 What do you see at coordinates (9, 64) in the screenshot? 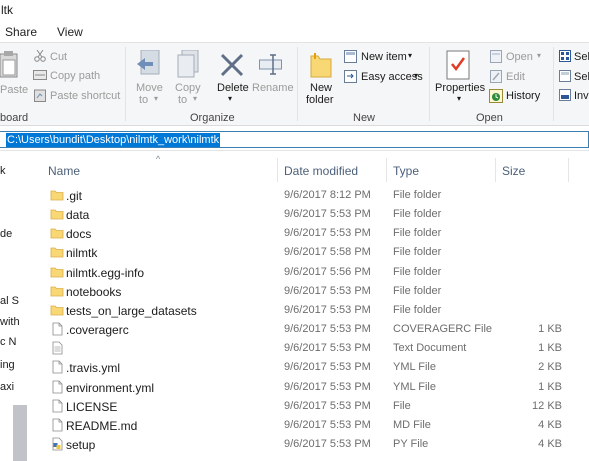
I see `paste-icon` at bounding box center [9, 64].